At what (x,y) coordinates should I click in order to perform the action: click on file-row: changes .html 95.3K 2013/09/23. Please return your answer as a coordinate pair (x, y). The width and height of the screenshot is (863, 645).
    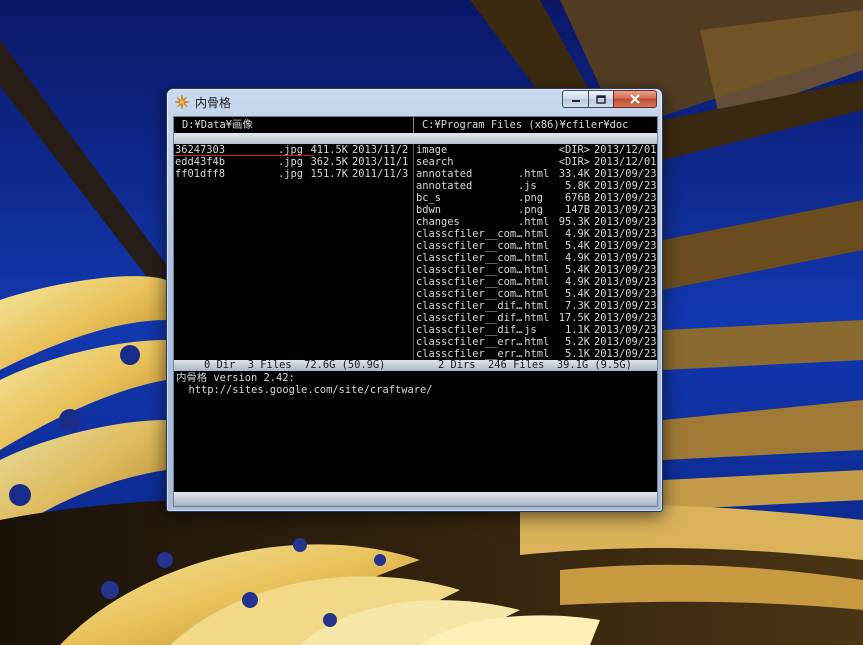
    Looking at the image, I should click on (536, 222).